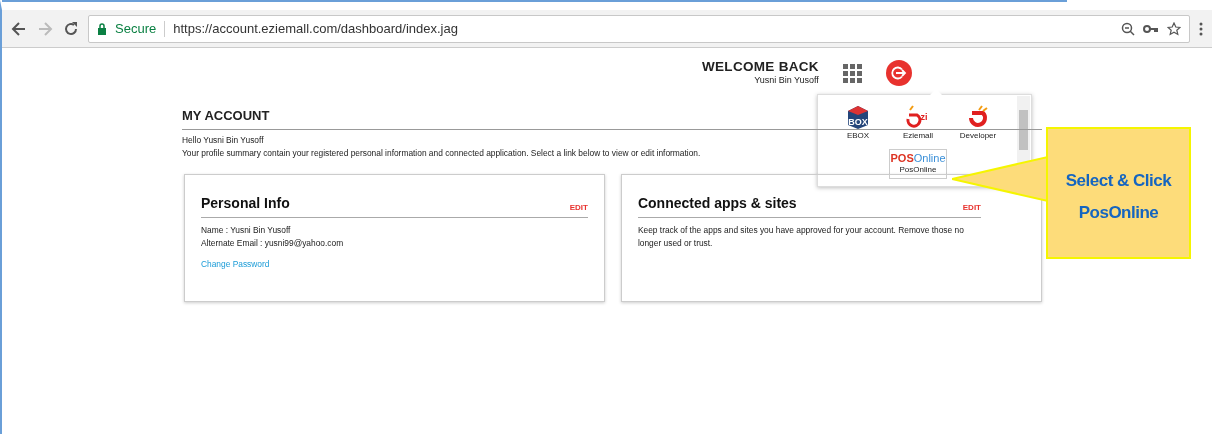  Describe the element at coordinates (441, 153) in the screenshot. I see `intro-text: Your profile summary contain your registered personal information and connected application. Select a link below to view or edit information.` at that location.